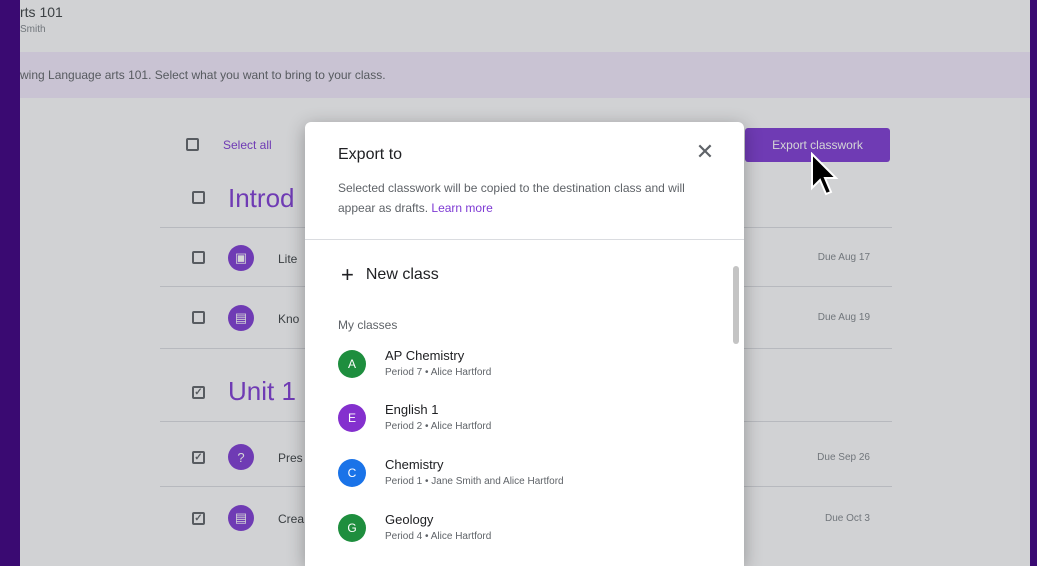 The width and height of the screenshot is (1037, 566). I want to click on class-avatar: G, so click(352, 528).